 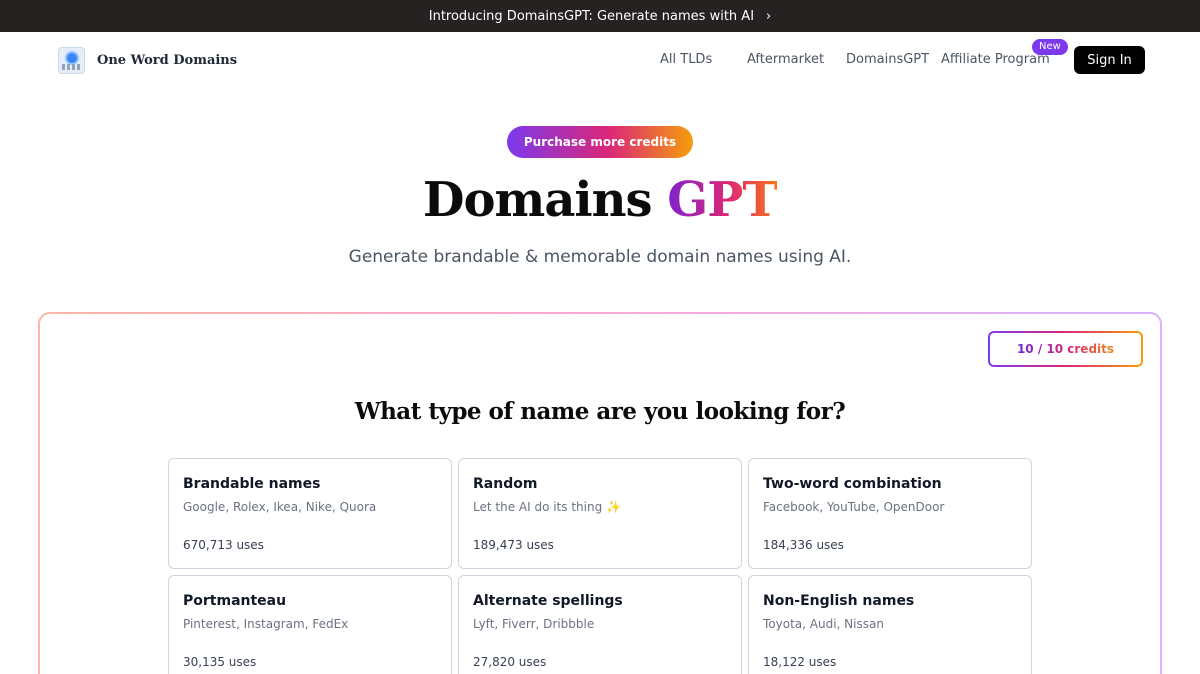 What do you see at coordinates (600, 411) in the screenshot?
I see `name-type-question: What type of name are you looking for?` at bounding box center [600, 411].